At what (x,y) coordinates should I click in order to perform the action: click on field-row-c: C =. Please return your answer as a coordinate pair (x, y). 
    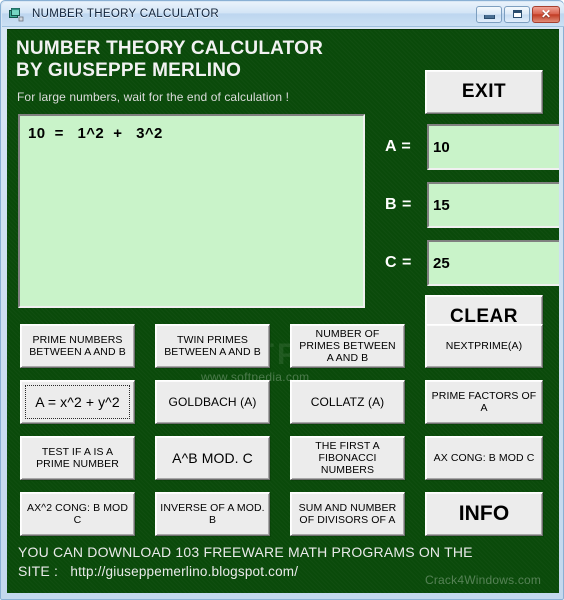
    Looking at the image, I should click on (472, 263).